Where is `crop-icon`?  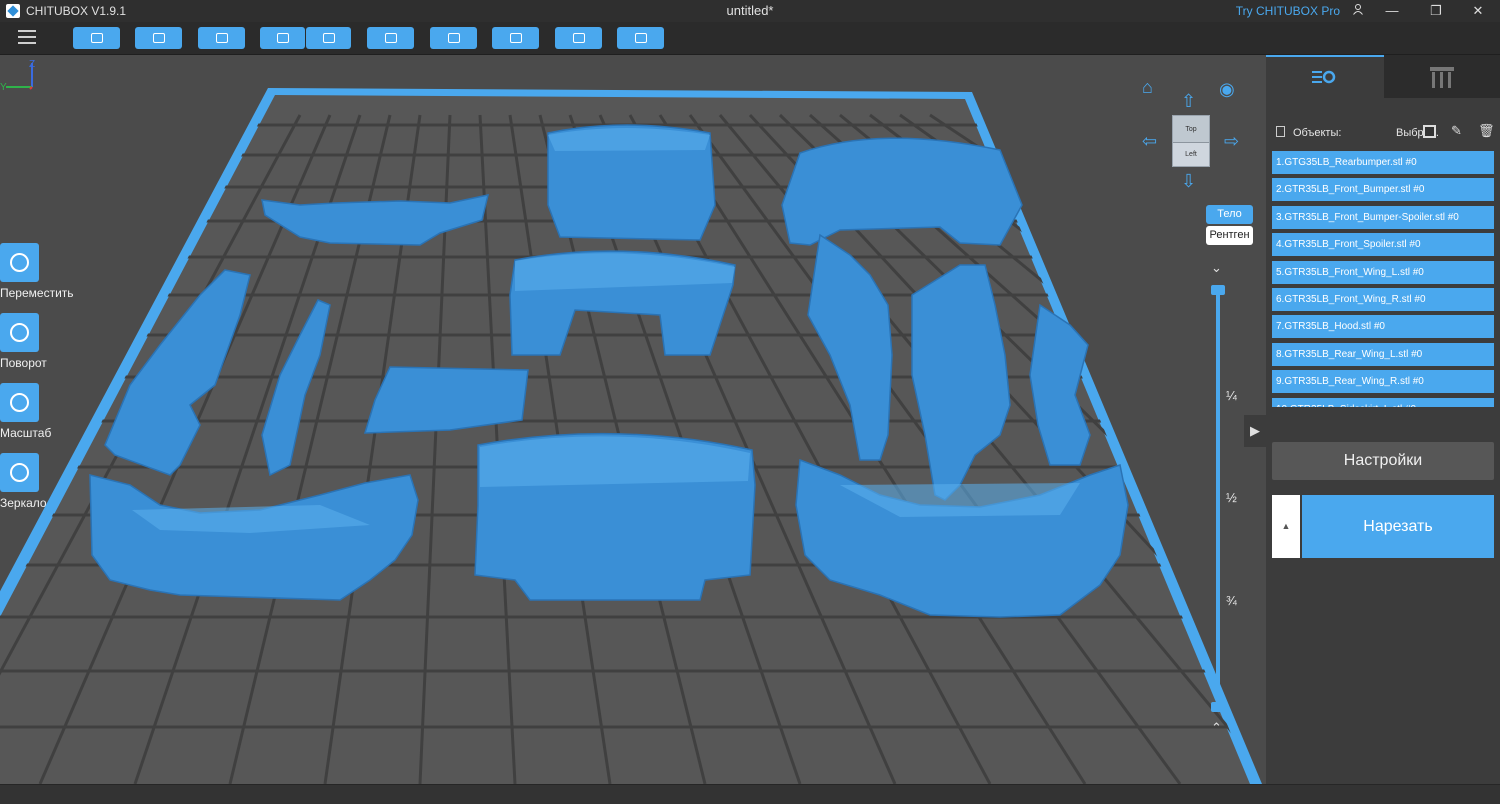 crop-icon is located at coordinates (221, 38).